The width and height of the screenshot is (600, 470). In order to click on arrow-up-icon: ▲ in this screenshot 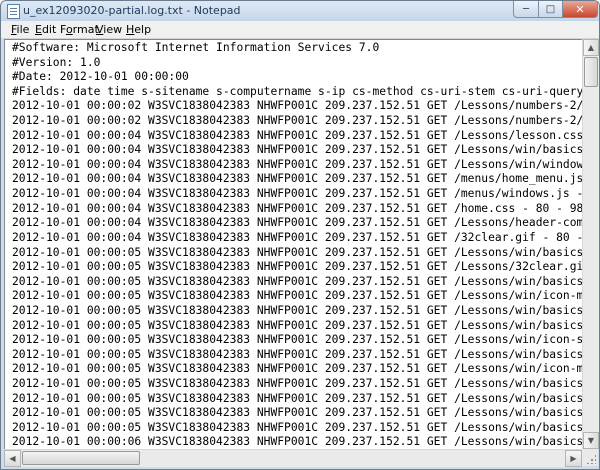, I will do `click(591, 47)`.